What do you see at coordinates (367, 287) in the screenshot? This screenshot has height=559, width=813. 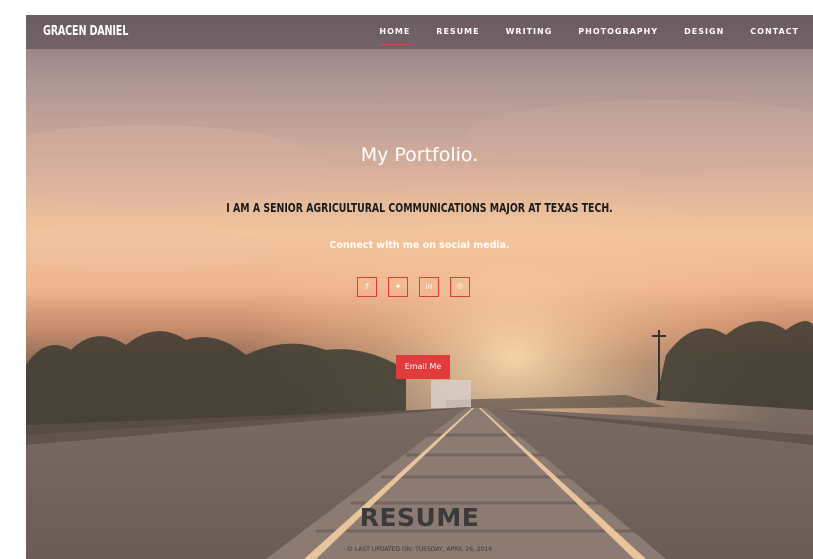 I see `facebook-icon: f` at bounding box center [367, 287].